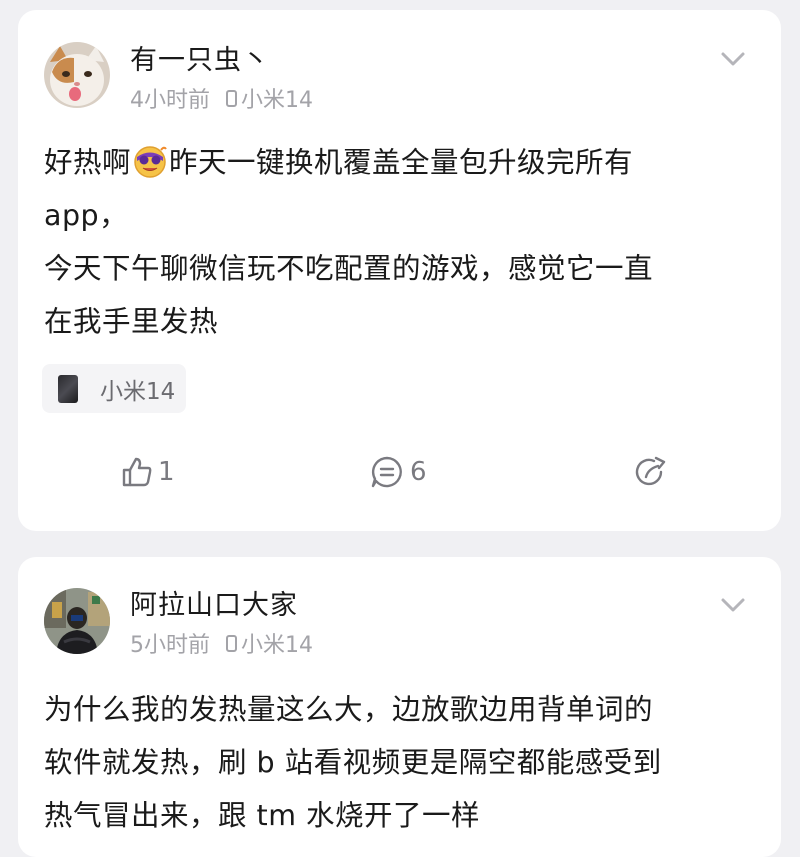 This screenshot has width=800, height=857. Describe the element at coordinates (349, 268) in the screenshot. I see `content-text: 今天下午聊微信玩不吃配置的游戏，感觉它一直` at that location.